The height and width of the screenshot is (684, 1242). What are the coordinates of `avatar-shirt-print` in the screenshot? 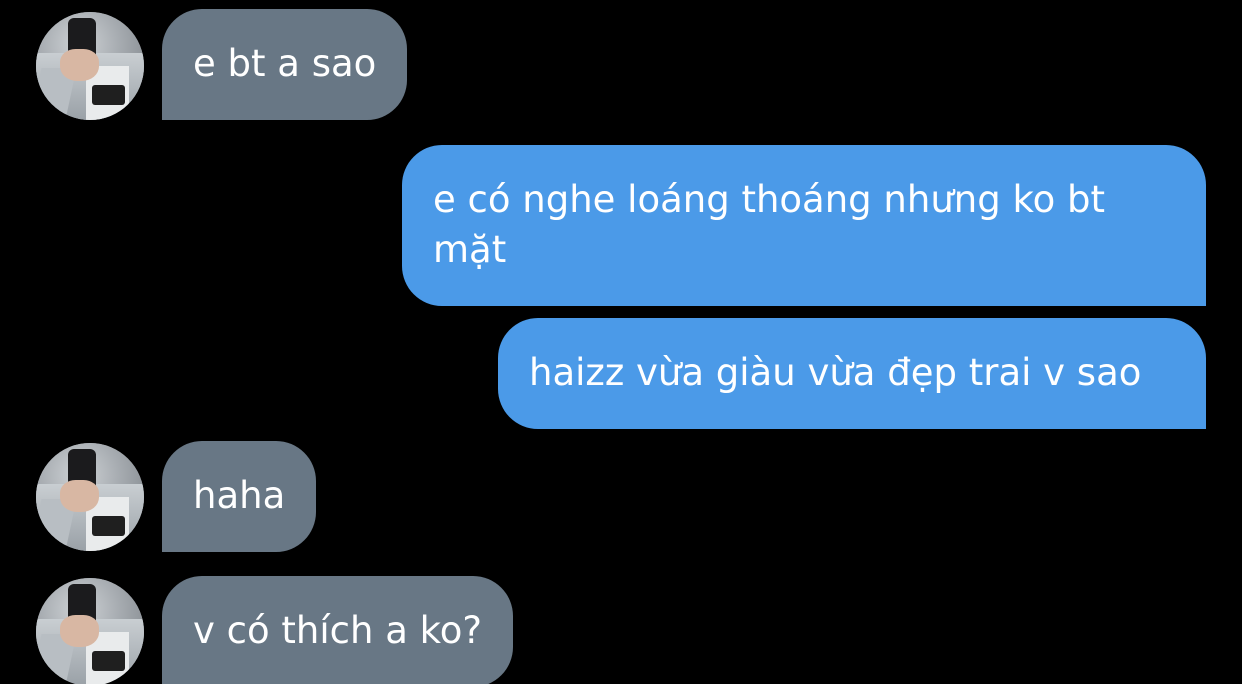 It's located at (108, 661).